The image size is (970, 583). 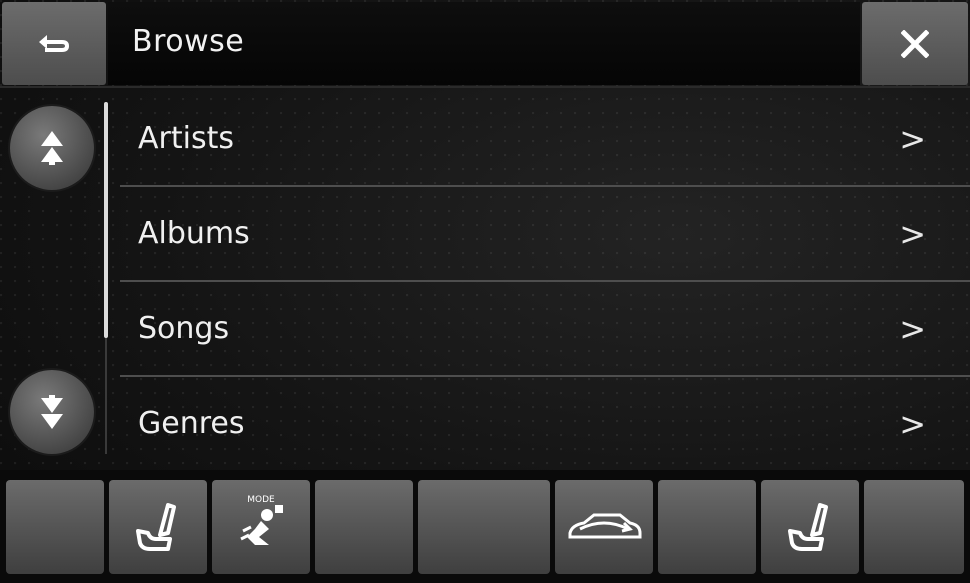 I want to click on list-item-albums: Albums >, so click(x=545, y=234).